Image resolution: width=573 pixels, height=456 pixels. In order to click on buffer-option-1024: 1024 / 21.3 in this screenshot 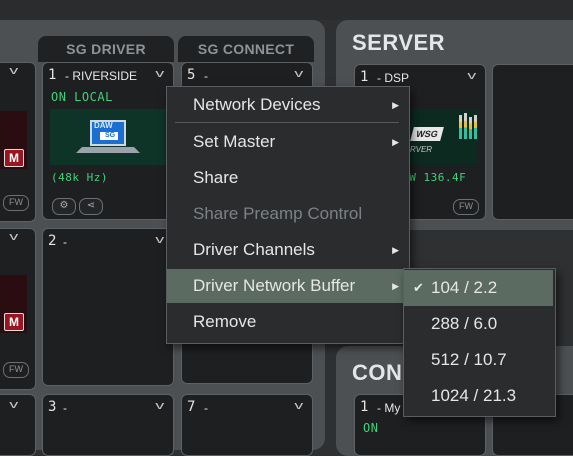, I will do `click(478, 396)`.